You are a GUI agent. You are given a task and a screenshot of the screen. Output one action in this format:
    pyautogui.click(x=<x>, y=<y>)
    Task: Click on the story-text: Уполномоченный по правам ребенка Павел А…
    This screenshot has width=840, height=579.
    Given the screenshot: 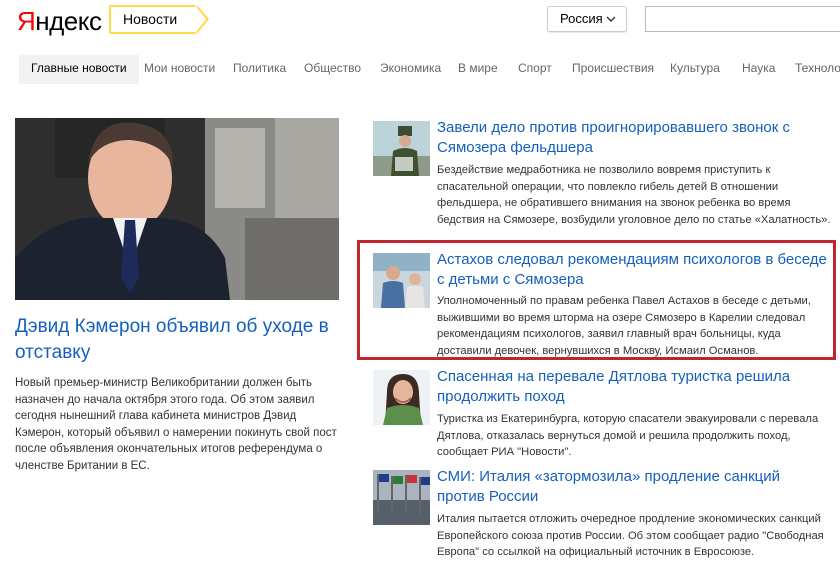 What is the action you would take?
    pyautogui.click(x=624, y=326)
    